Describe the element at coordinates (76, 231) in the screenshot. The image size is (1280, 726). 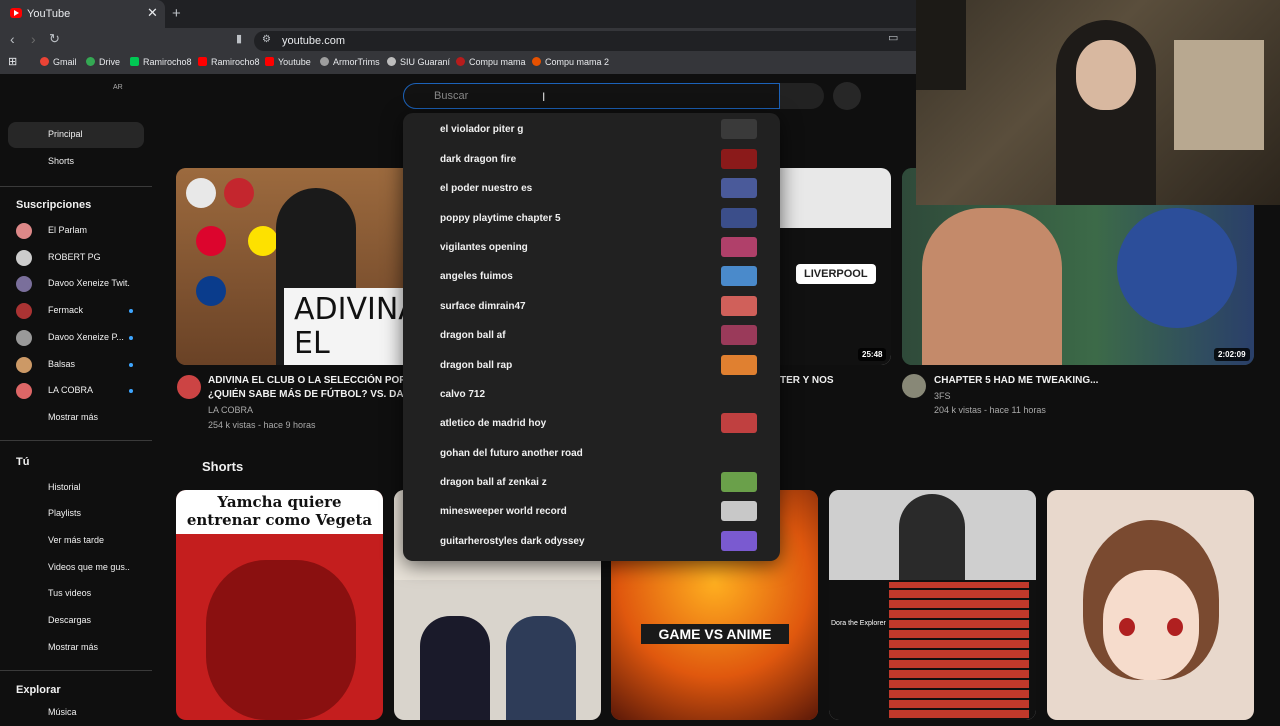
I see `sidebar-item-sub: El Parlam` at that location.